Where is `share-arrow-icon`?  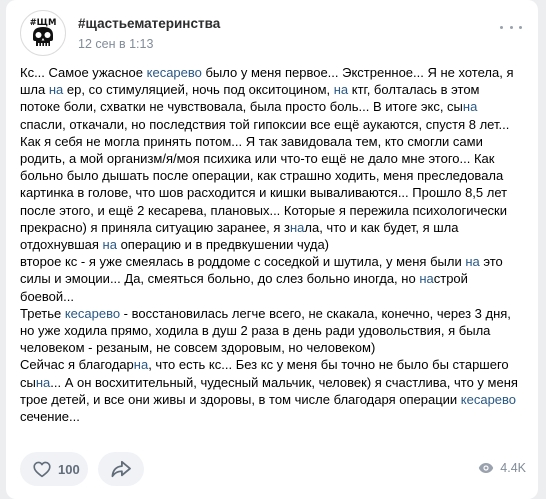 share-arrow-icon is located at coordinates (121, 469).